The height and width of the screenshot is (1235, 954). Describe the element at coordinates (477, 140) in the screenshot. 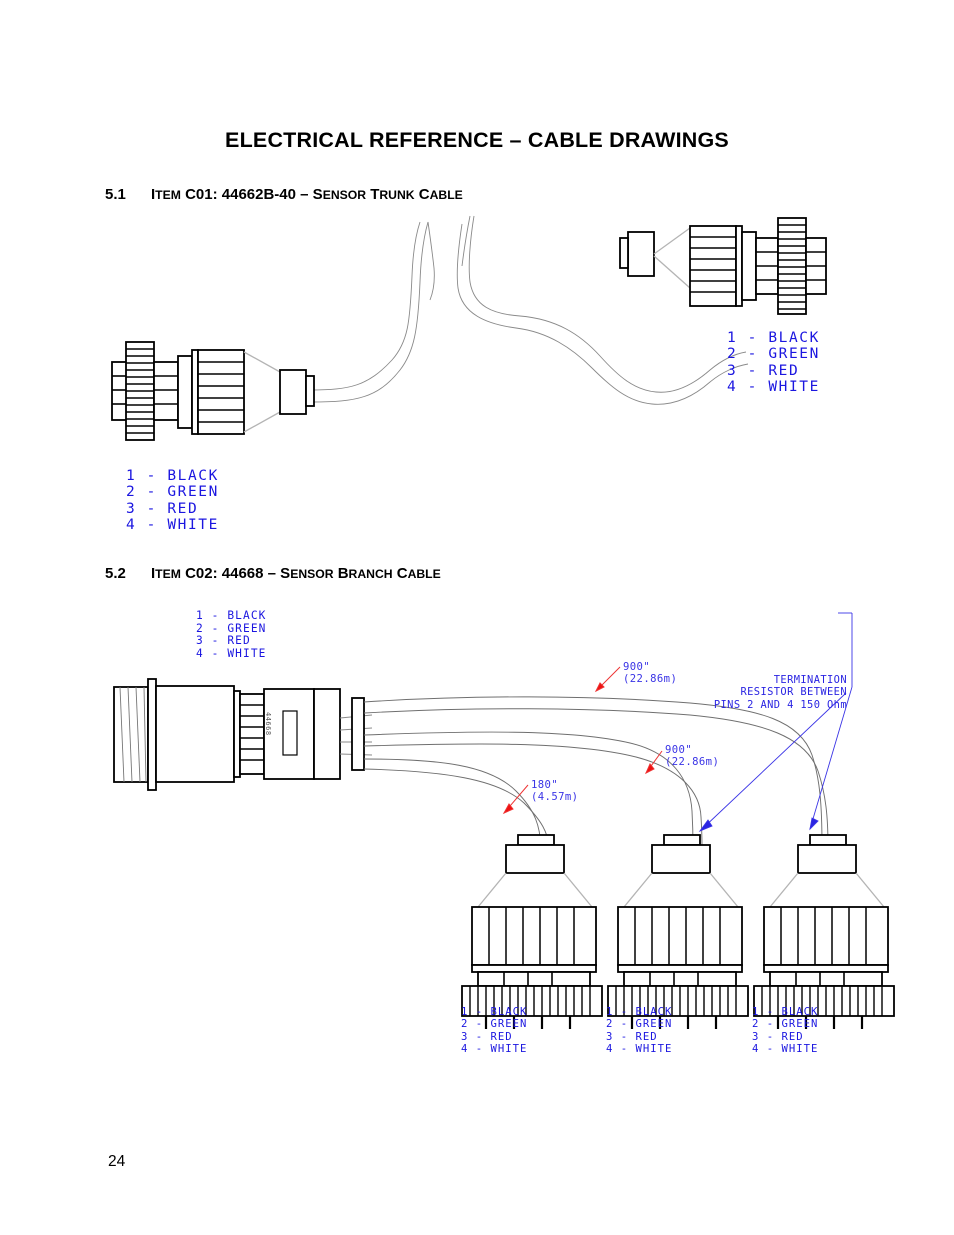

I see `page-title: ELECTRICAL REFERENCE – CABLE DRAWINGS` at that location.